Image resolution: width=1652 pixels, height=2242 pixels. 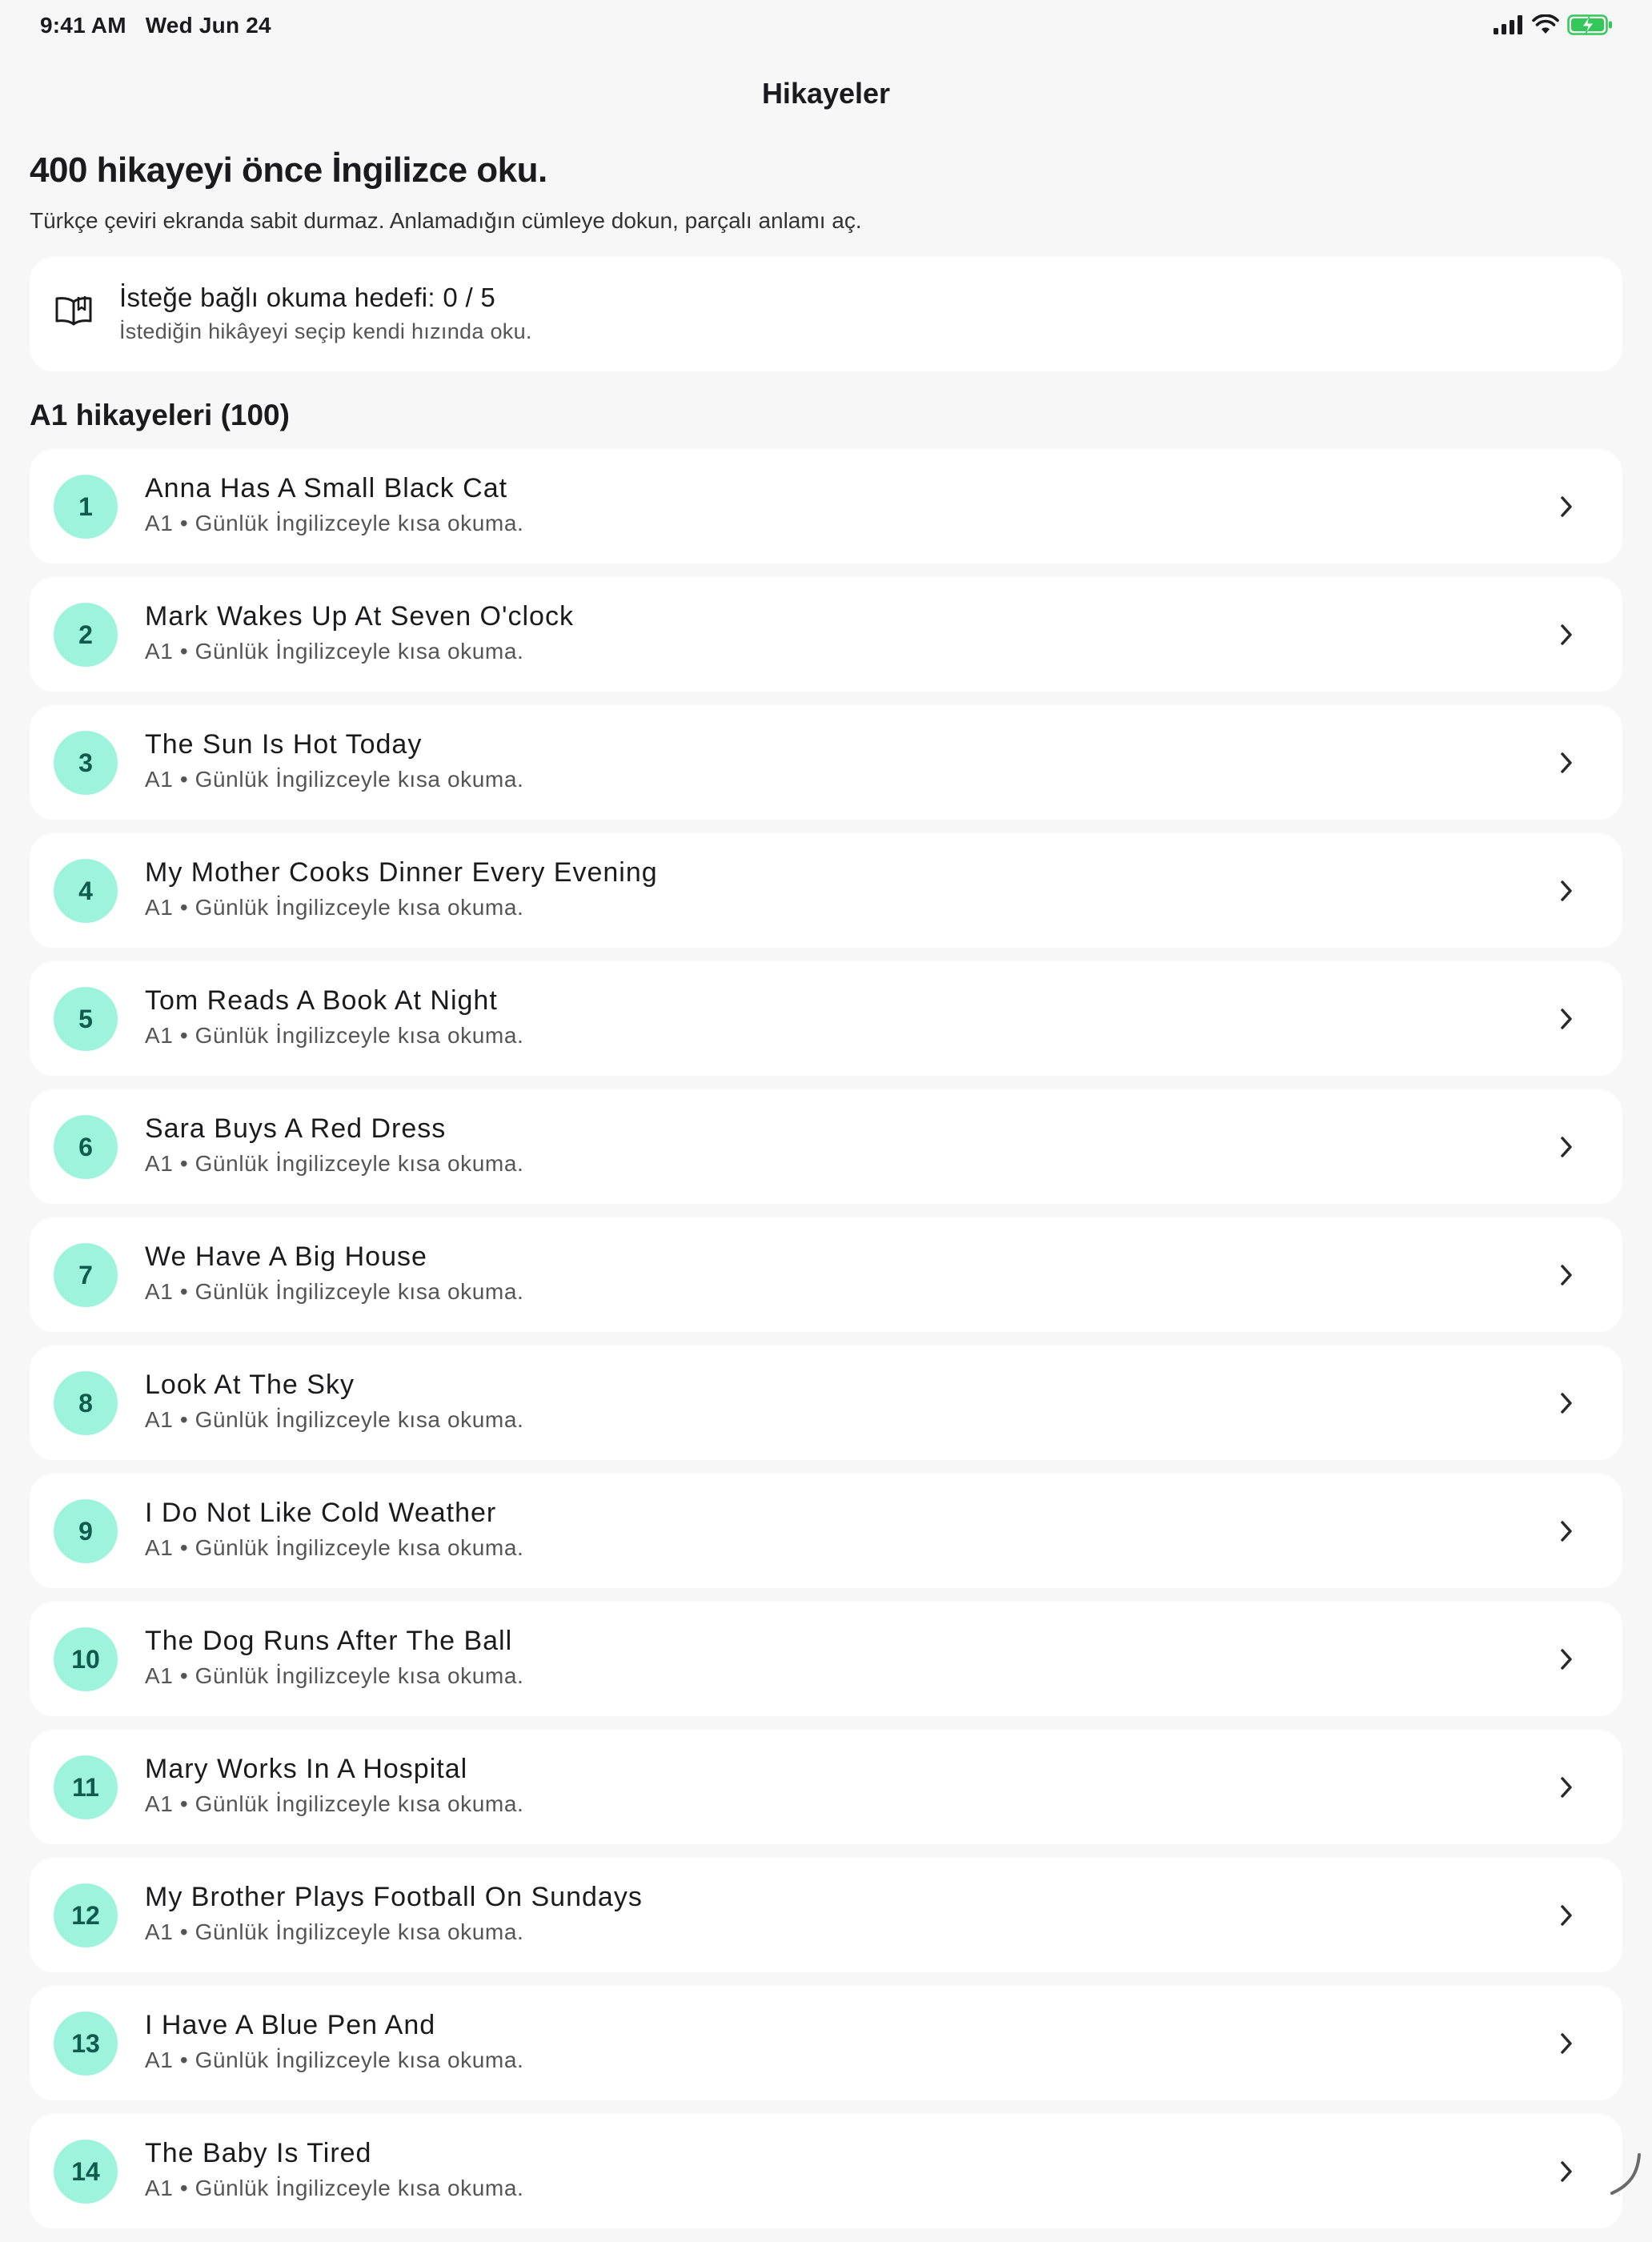 What do you see at coordinates (73, 311) in the screenshot?
I see `book-icon` at bounding box center [73, 311].